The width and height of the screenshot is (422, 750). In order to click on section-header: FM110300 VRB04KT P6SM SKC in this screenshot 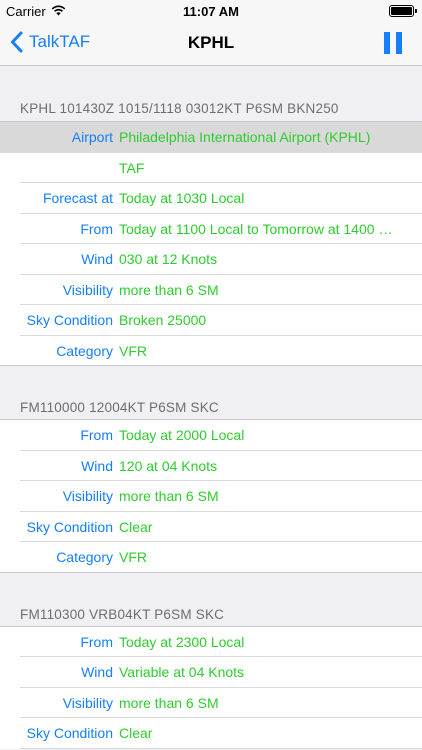, I will do `click(211, 600)`.